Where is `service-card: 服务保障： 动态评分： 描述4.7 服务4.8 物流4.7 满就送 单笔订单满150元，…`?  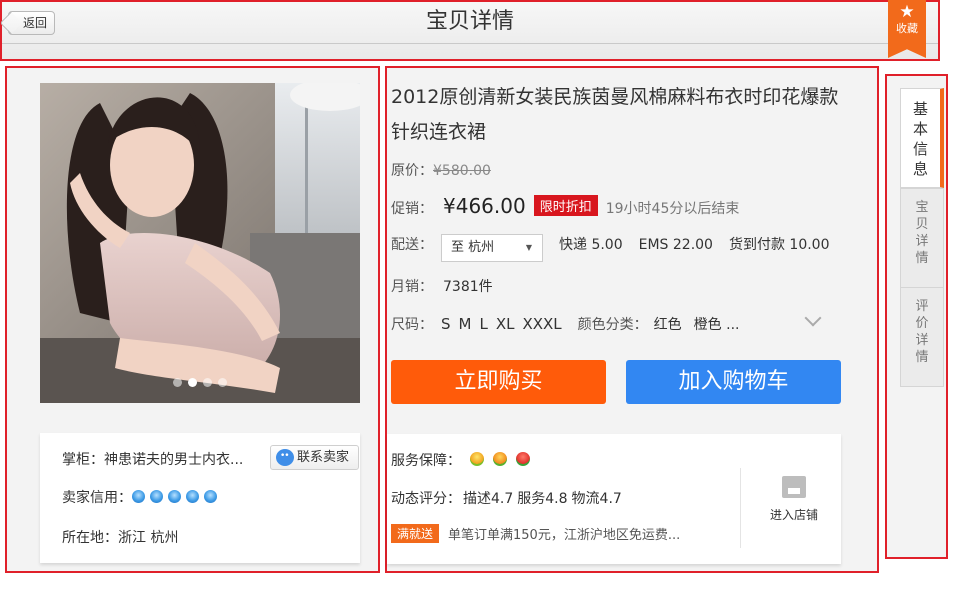 service-card: 服务保障： 动态评分： 描述4.7 服务4.8 物流4.7 满就送 单笔订单满150元，… is located at coordinates (614, 499).